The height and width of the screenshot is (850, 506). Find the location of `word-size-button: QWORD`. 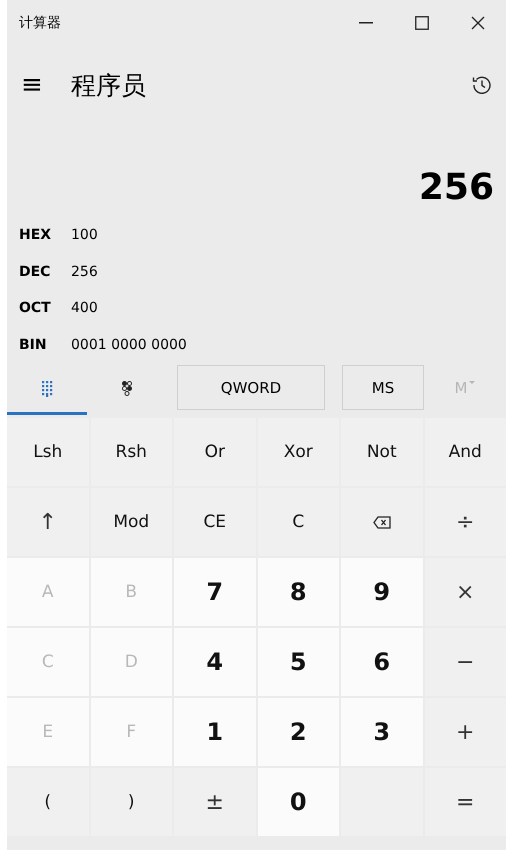

word-size-button: QWORD is located at coordinates (251, 387).